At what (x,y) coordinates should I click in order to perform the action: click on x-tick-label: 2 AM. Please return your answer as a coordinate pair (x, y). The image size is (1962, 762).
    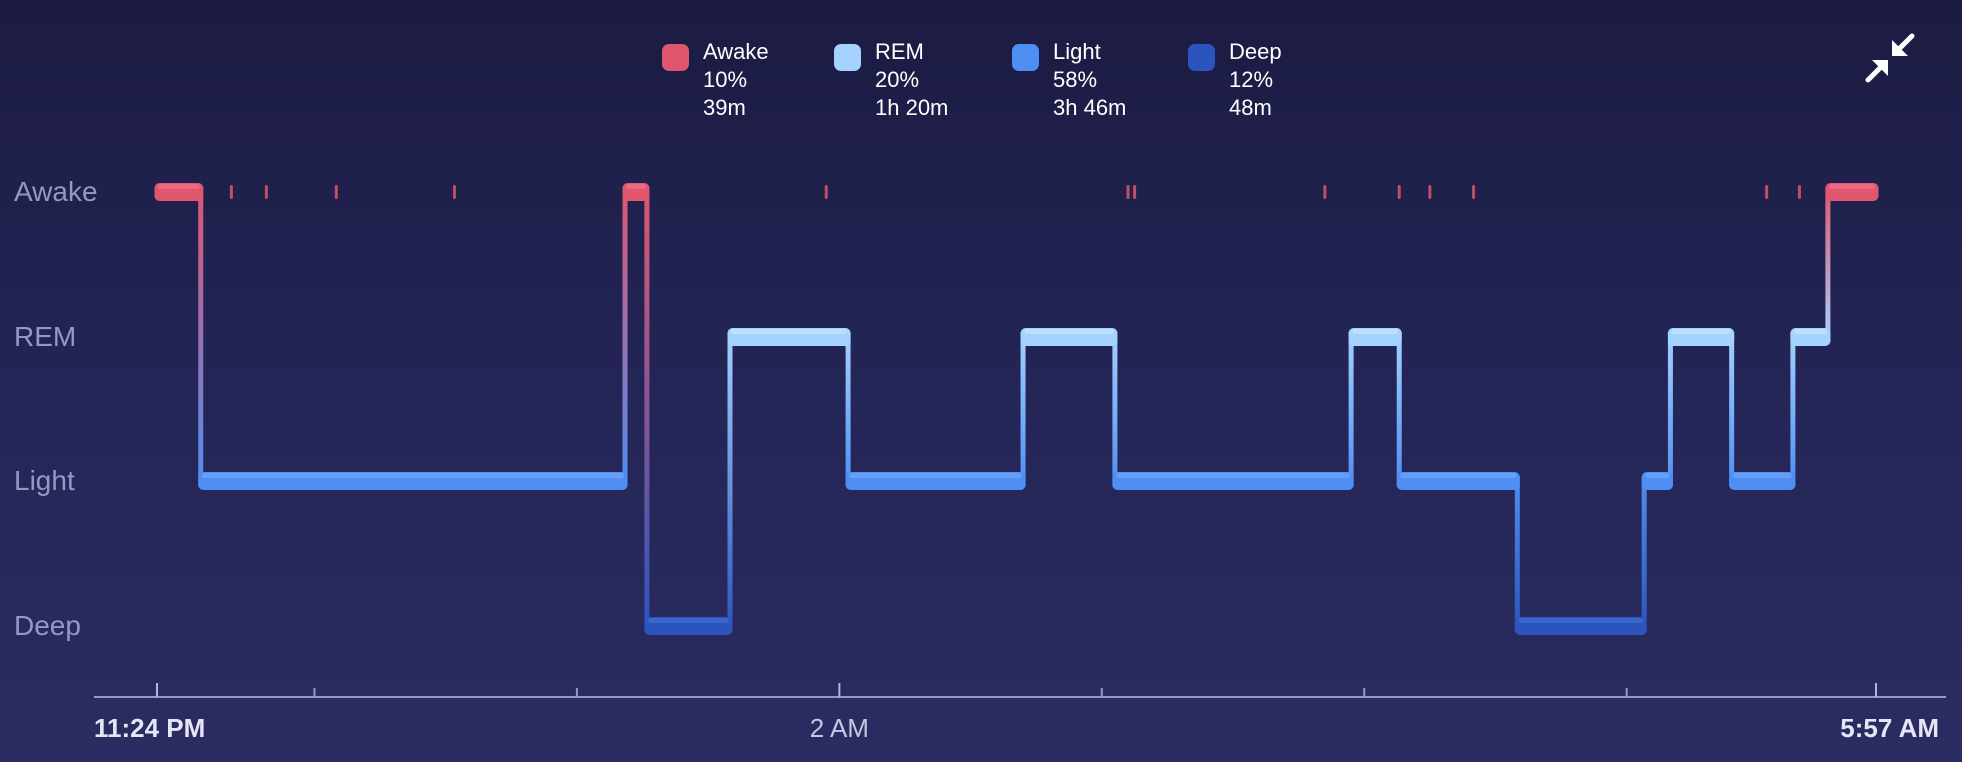
    Looking at the image, I should click on (839, 728).